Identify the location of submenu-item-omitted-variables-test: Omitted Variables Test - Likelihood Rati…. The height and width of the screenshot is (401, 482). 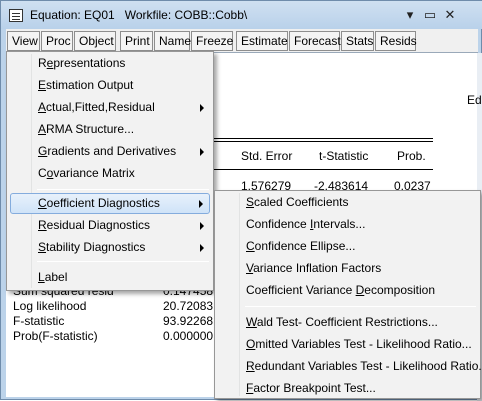
(347, 344).